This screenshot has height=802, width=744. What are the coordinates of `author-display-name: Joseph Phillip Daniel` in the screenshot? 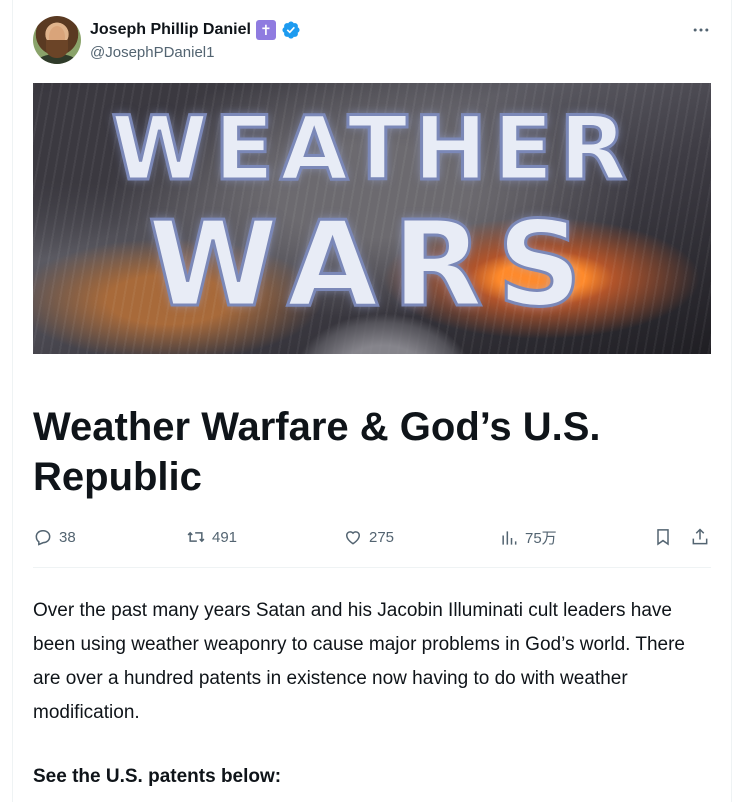 It's located at (170, 30).